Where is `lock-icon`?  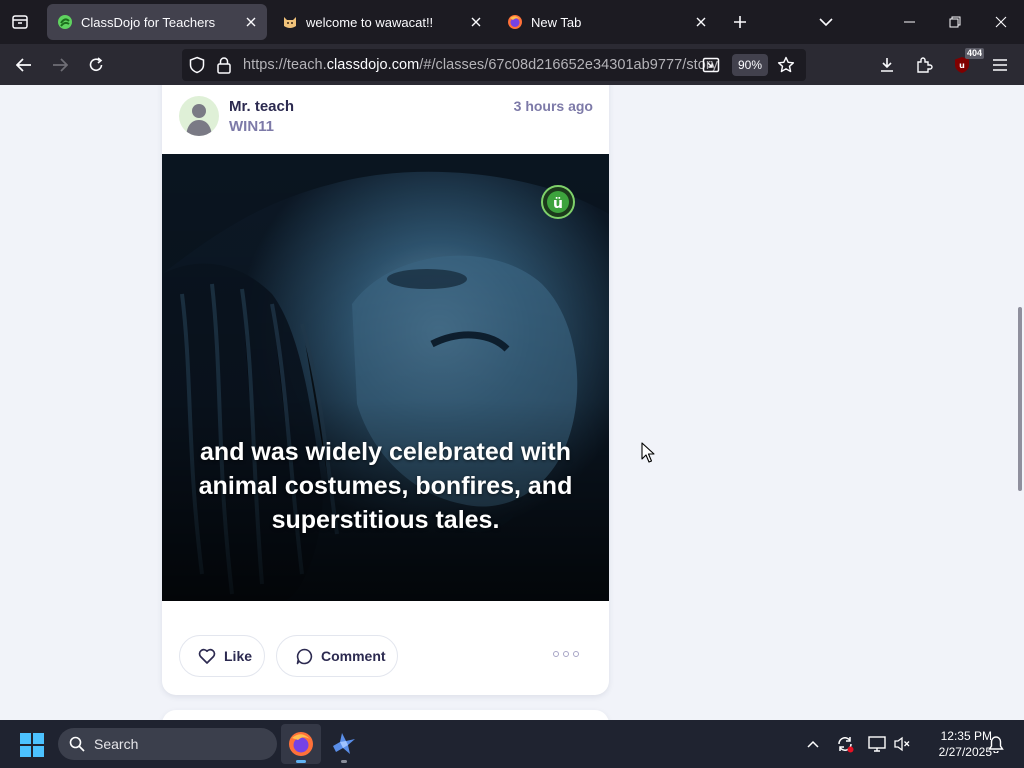 lock-icon is located at coordinates (224, 67).